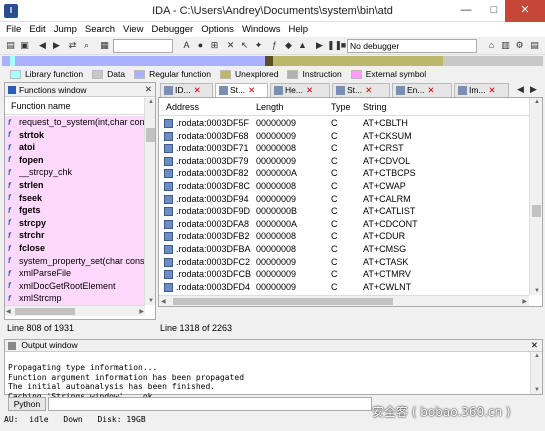 The width and height of the screenshot is (545, 431). I want to click on debugger-select: No debugger, so click(412, 46).